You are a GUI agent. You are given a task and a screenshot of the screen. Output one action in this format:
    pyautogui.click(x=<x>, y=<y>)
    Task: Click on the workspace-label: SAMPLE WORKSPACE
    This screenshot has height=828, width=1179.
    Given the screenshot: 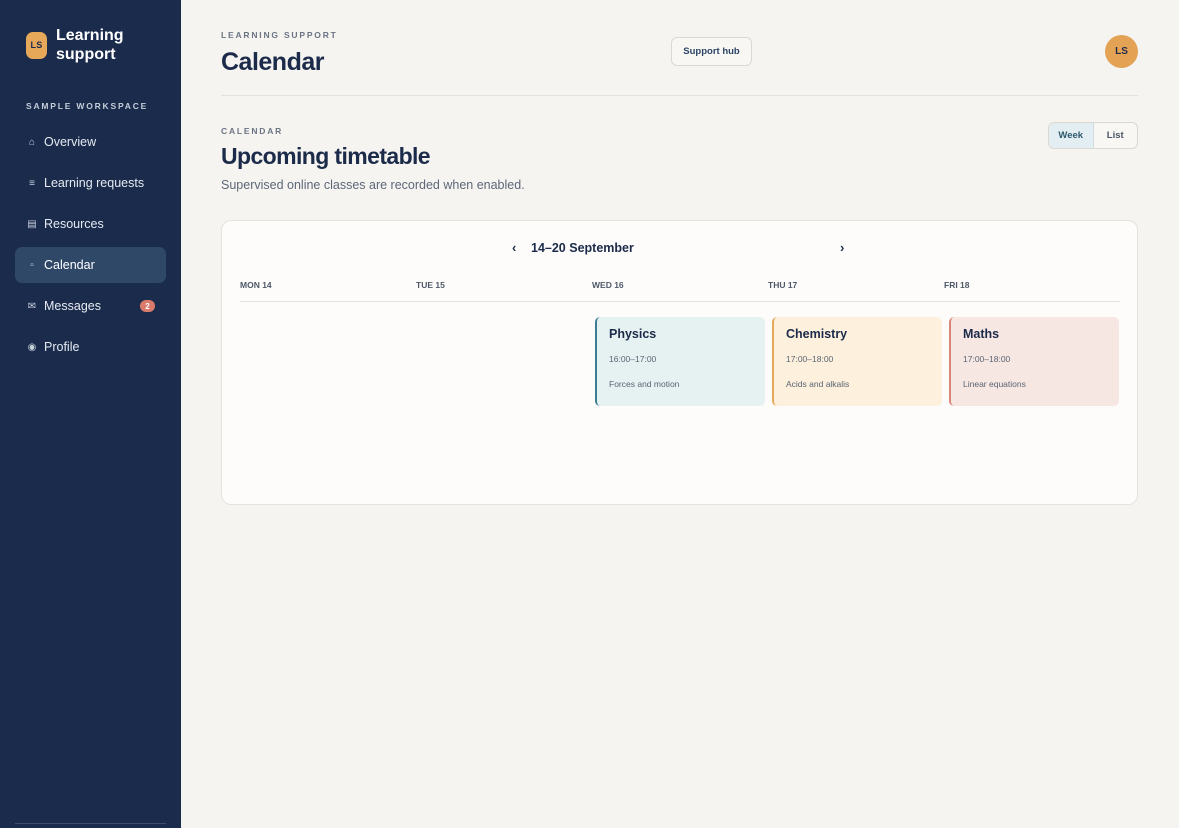 What is the action you would take?
    pyautogui.click(x=87, y=106)
    